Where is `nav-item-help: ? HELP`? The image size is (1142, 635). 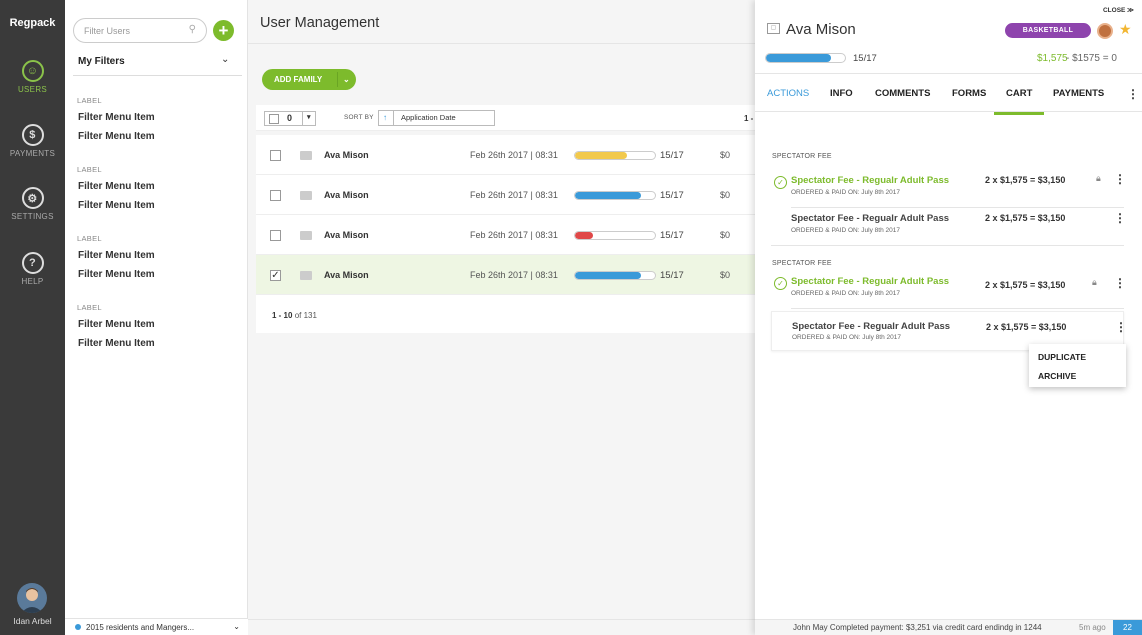
nav-item-help: ? HELP is located at coordinates (32, 269).